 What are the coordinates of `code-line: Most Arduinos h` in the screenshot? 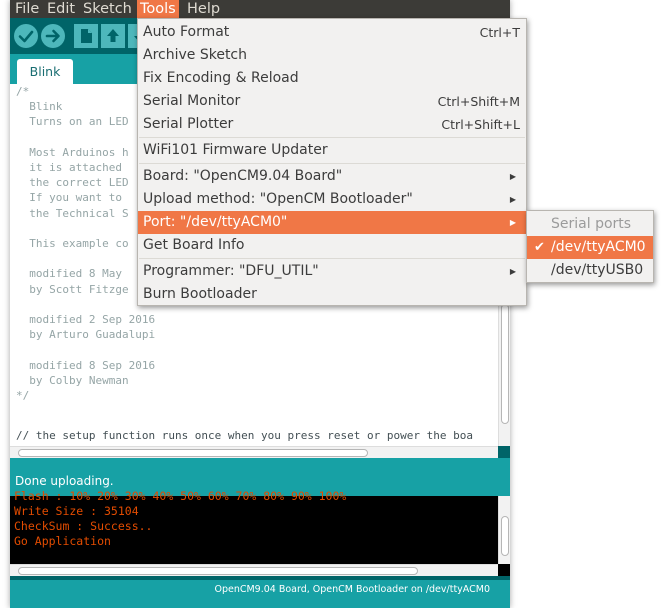 It's located at (72, 152).